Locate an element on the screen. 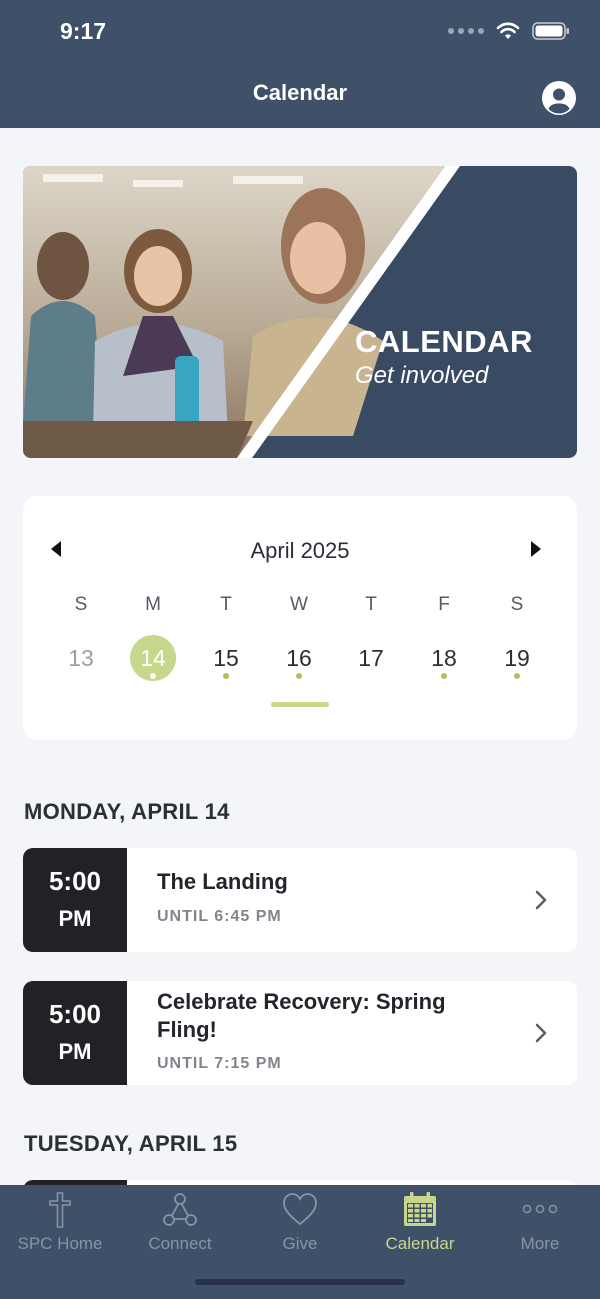 The height and width of the screenshot is (1299, 600). event-row: 5:00 PM The Landing UNTIL 6:45 PM is located at coordinates (300, 900).